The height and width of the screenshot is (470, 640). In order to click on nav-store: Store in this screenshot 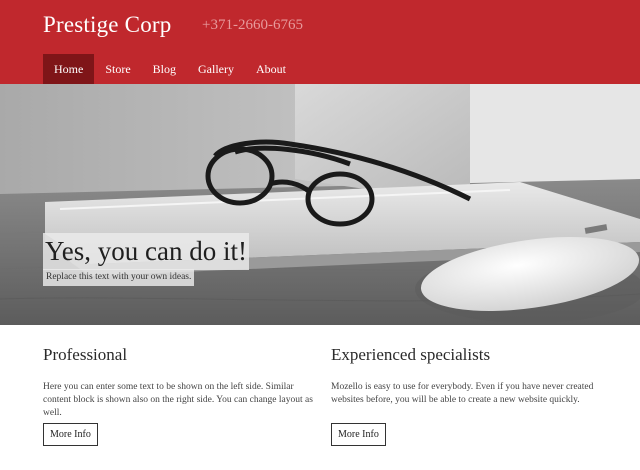, I will do `click(117, 69)`.